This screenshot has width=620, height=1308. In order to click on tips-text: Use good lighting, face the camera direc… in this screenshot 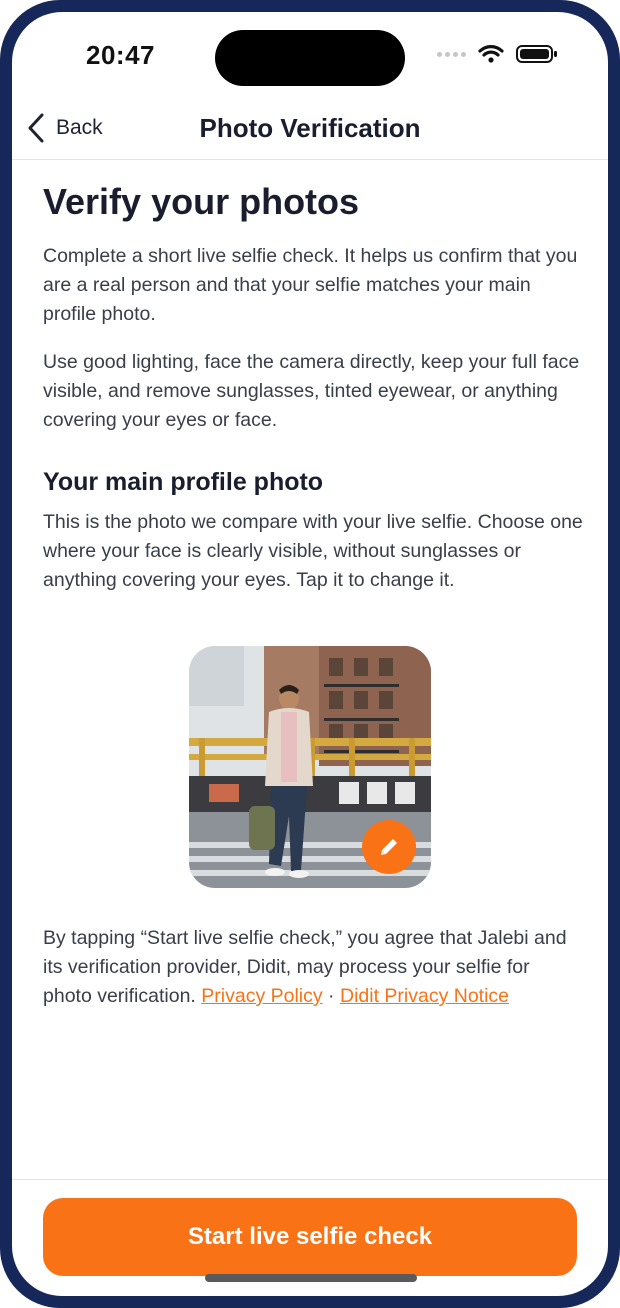, I will do `click(311, 391)`.